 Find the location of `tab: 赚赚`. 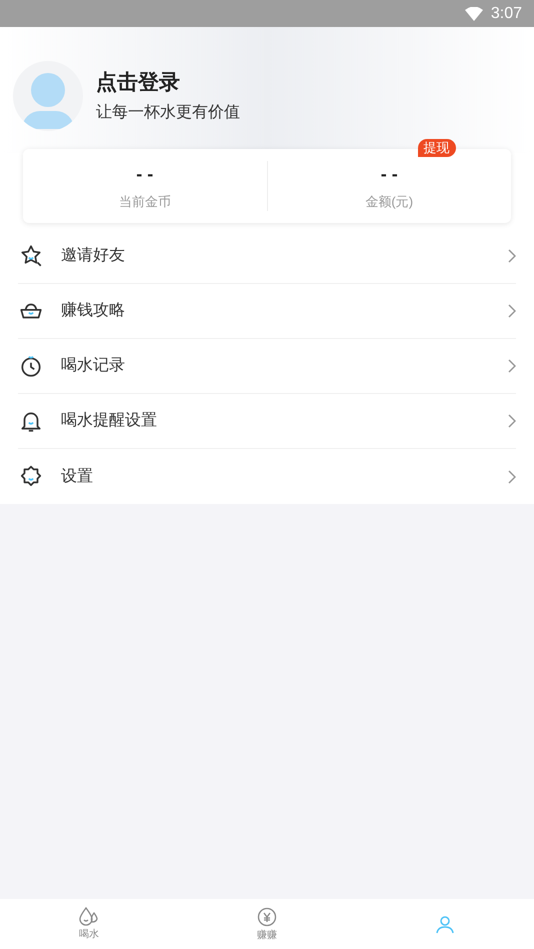

tab: 赚赚 is located at coordinates (267, 924).